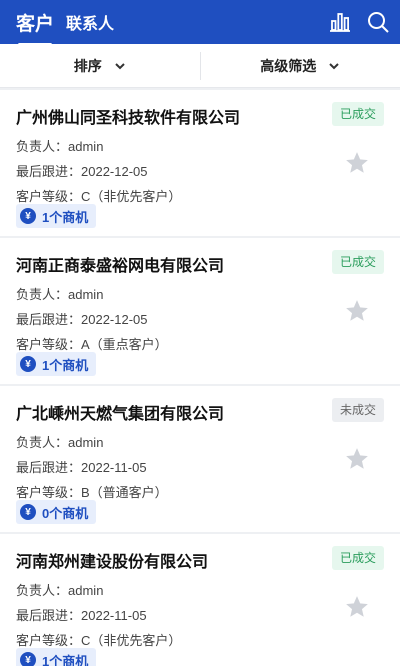 The width and height of the screenshot is (400, 666). I want to click on sort-dropdown: 排序, so click(100, 65).